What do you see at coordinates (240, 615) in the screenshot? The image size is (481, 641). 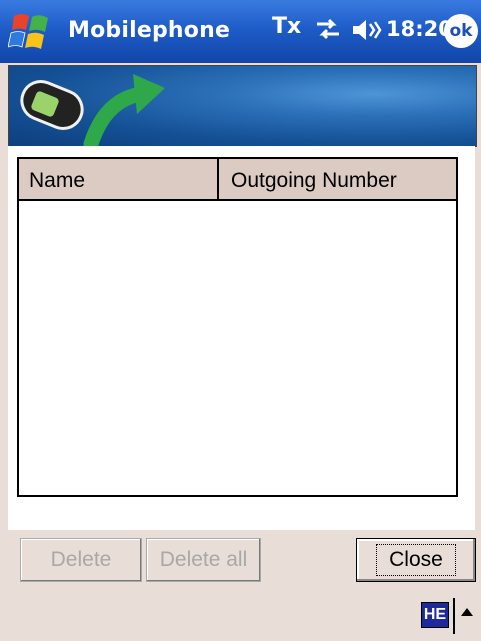 I see `menu-bar` at bounding box center [240, 615].